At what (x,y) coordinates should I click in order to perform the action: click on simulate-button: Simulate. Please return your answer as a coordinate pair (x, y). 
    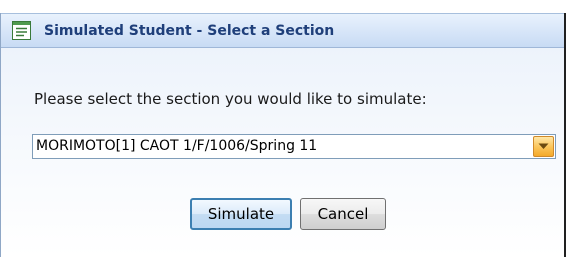
    Looking at the image, I should click on (241, 214).